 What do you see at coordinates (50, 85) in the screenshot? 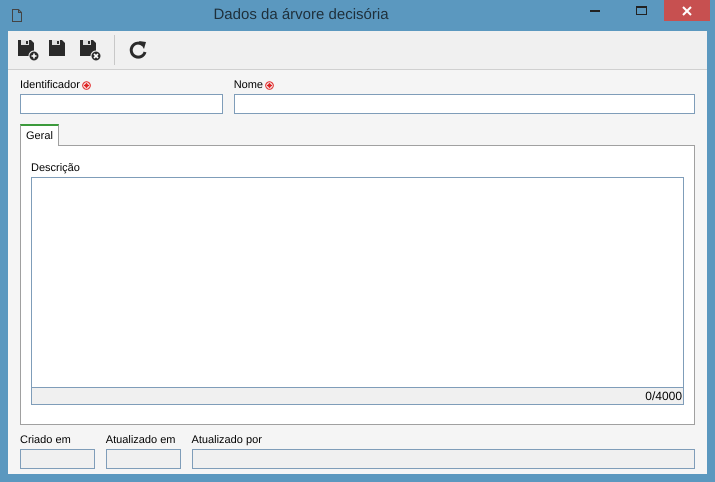
I see `field-label: Identificador` at bounding box center [50, 85].